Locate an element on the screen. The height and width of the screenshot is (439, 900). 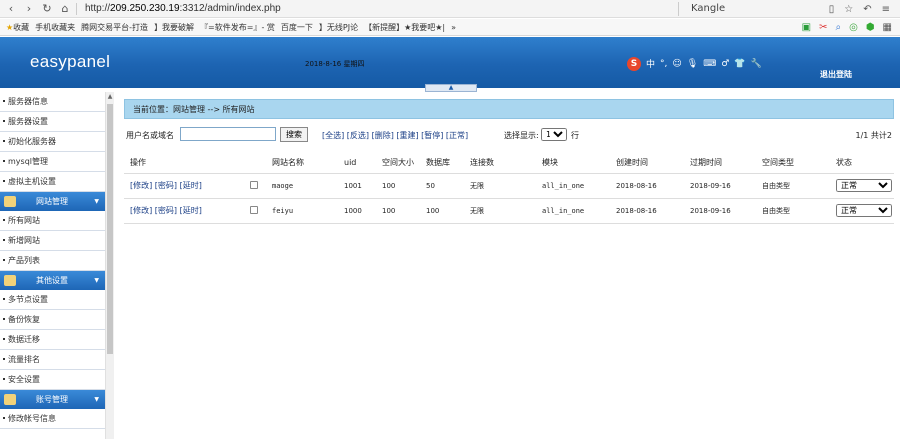
bookmark-label: 腾网交易平台-打造 is located at coordinates (115, 27).